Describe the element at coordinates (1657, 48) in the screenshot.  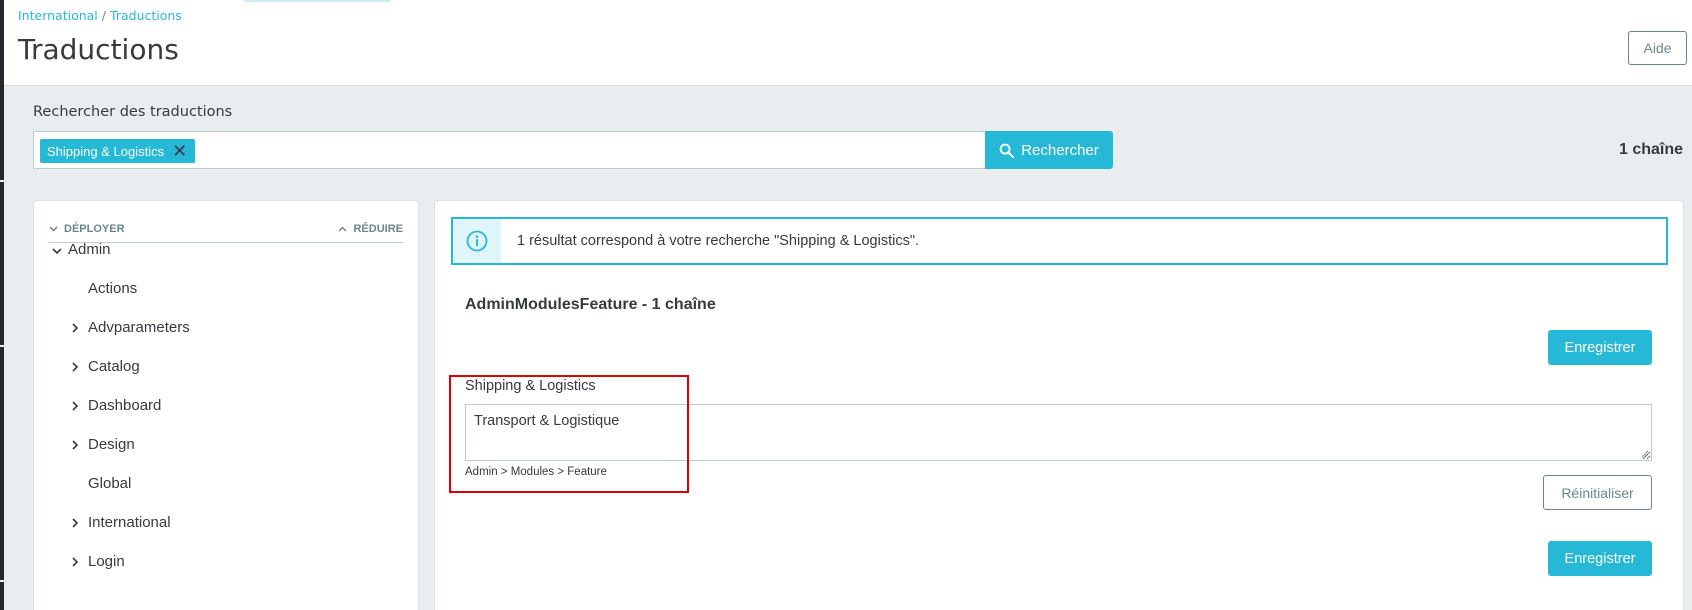
I see `help-button: Aide` at that location.